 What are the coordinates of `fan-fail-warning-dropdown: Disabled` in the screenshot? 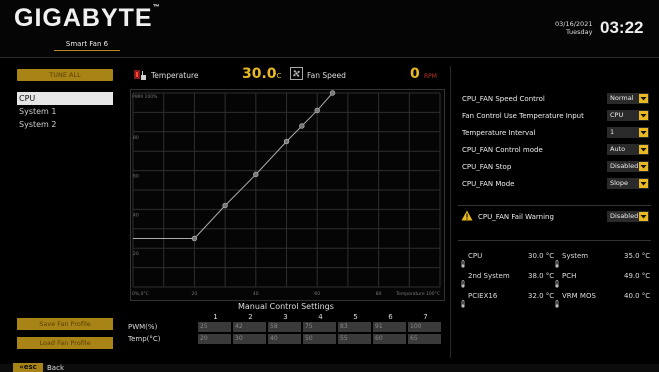 It's located at (628, 216).